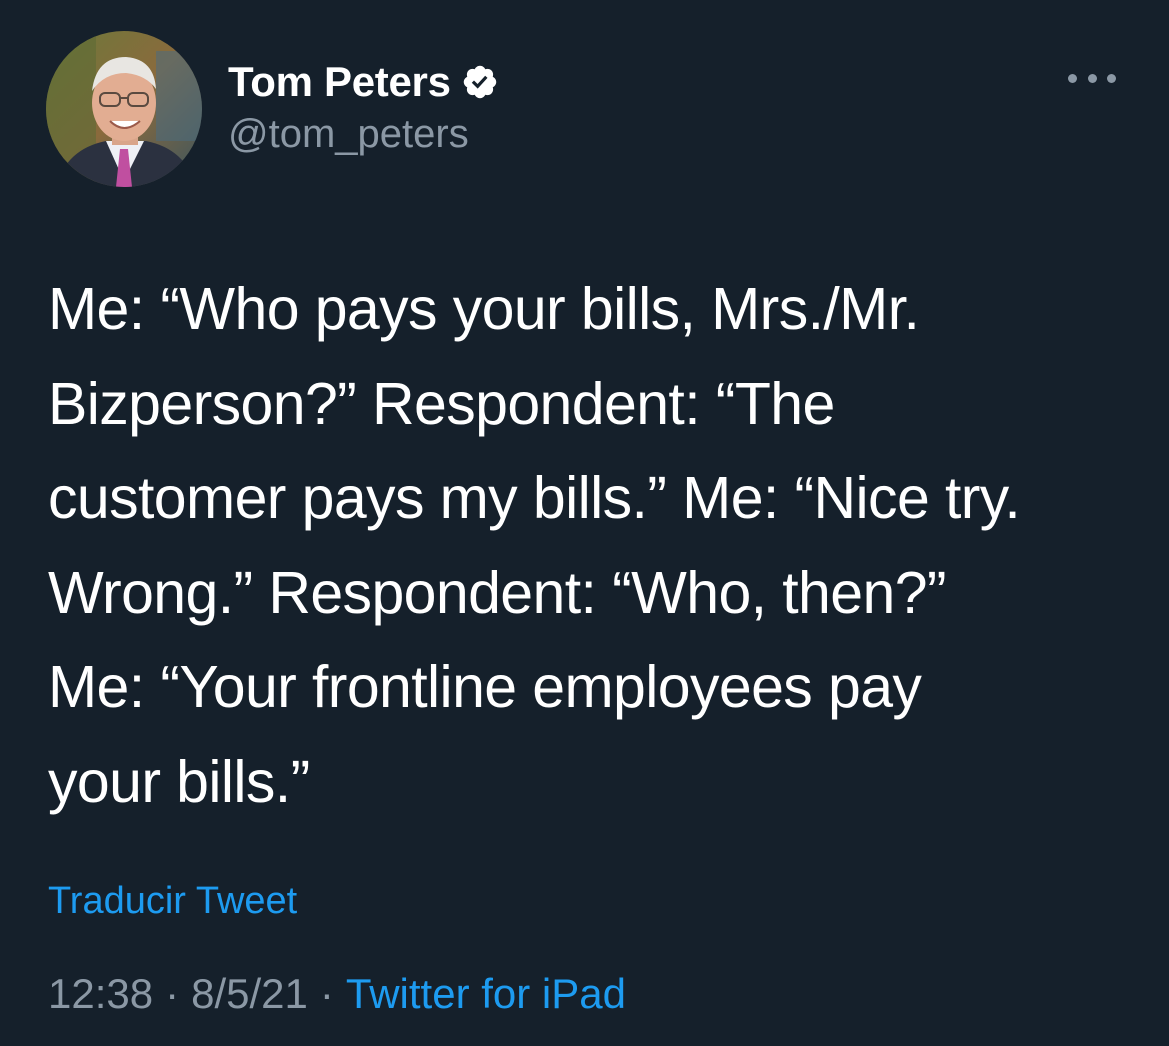  I want to click on tweet-text-line: Me: “Your frontline employees pay, so click(485, 687).